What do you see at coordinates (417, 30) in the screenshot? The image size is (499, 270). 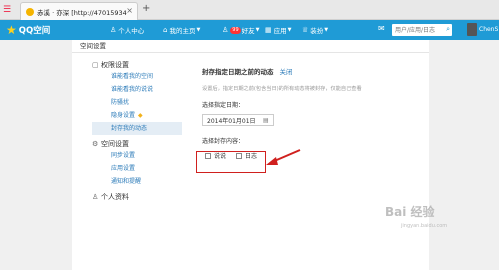 I see `search-input` at bounding box center [417, 30].